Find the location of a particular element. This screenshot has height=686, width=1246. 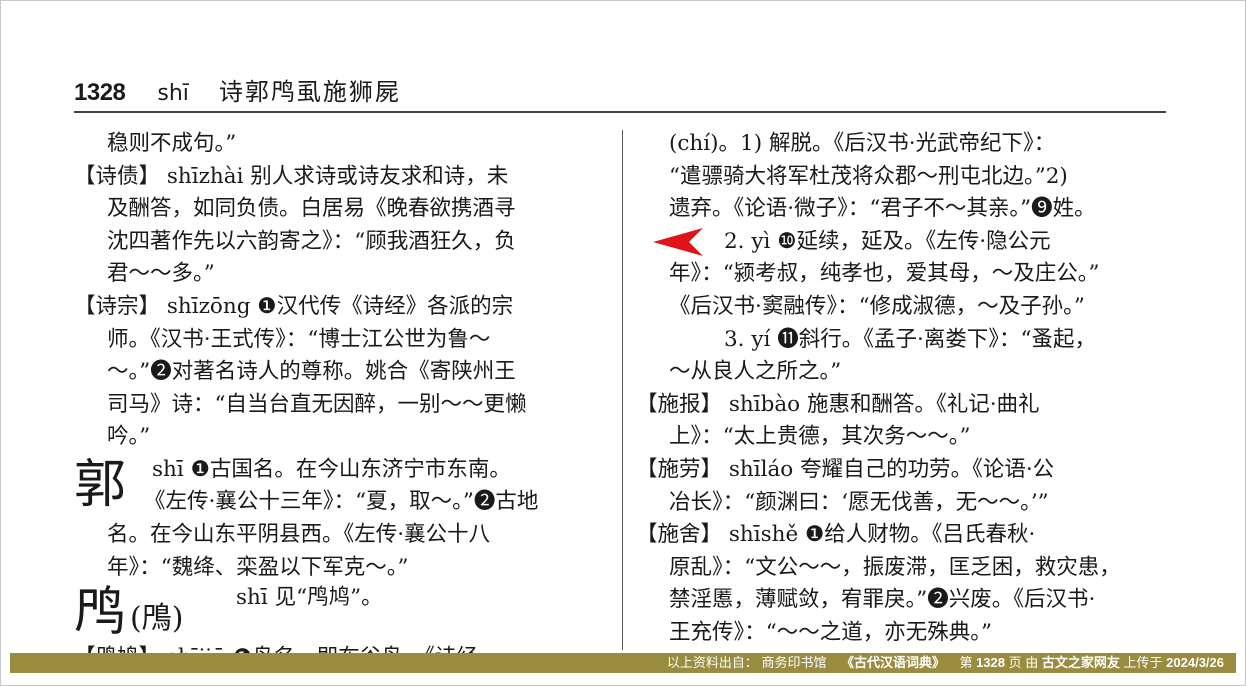

entry-line: 【诗宗】 shīzōng ❶汉代传《诗经》各派的宗 is located at coordinates (294, 306).